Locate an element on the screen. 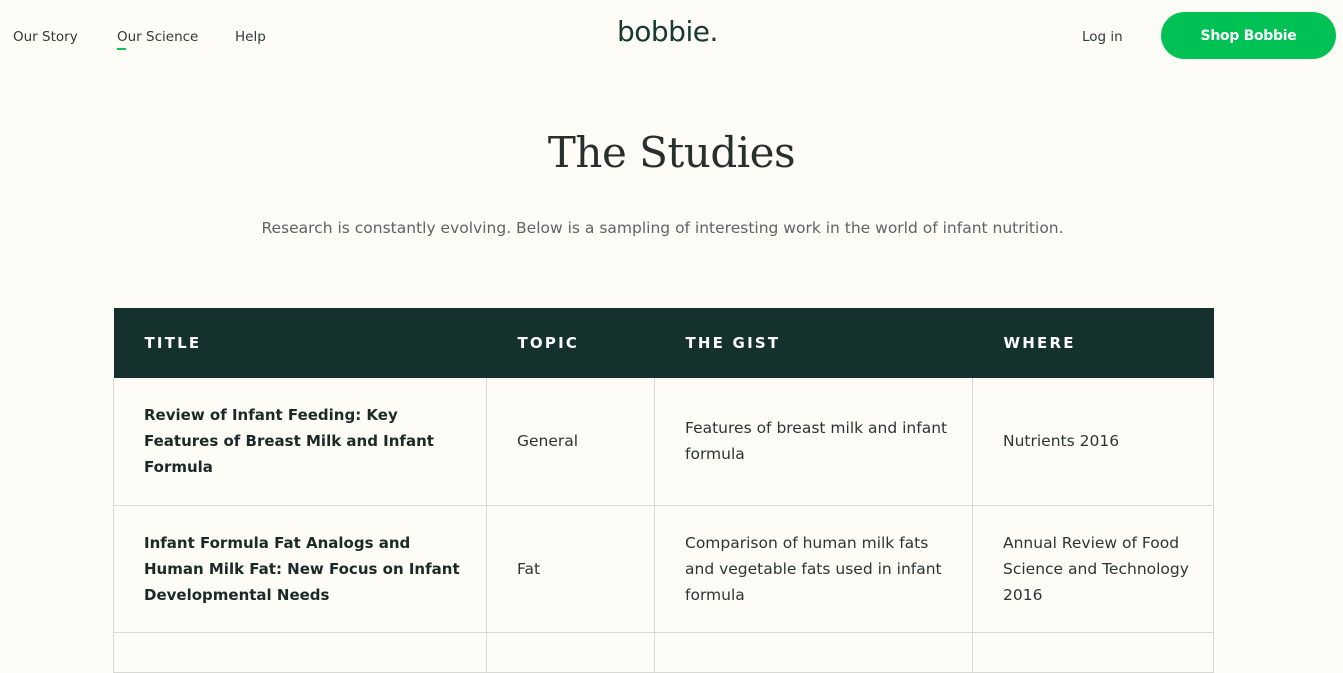  study-title is located at coordinates (300, 652).